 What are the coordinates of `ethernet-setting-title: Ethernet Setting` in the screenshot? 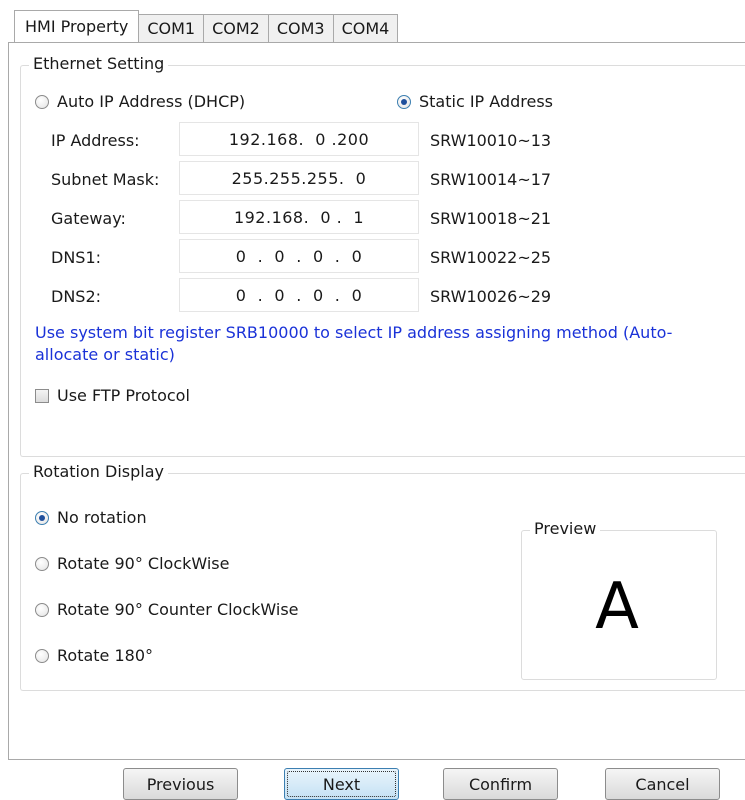 It's located at (99, 63).